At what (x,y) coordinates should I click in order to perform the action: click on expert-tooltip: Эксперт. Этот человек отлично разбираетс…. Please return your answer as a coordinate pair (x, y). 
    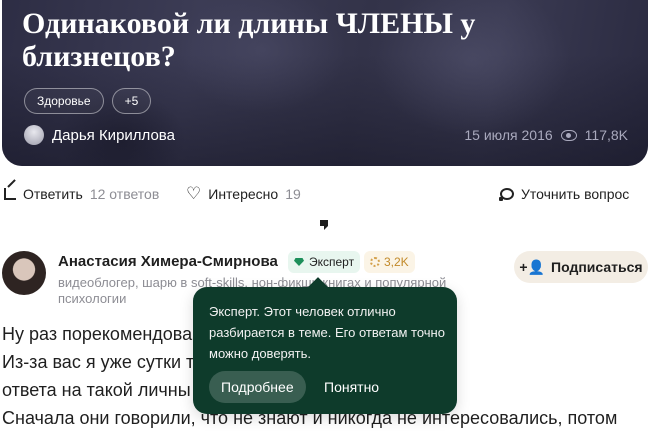
    Looking at the image, I should click on (325, 350).